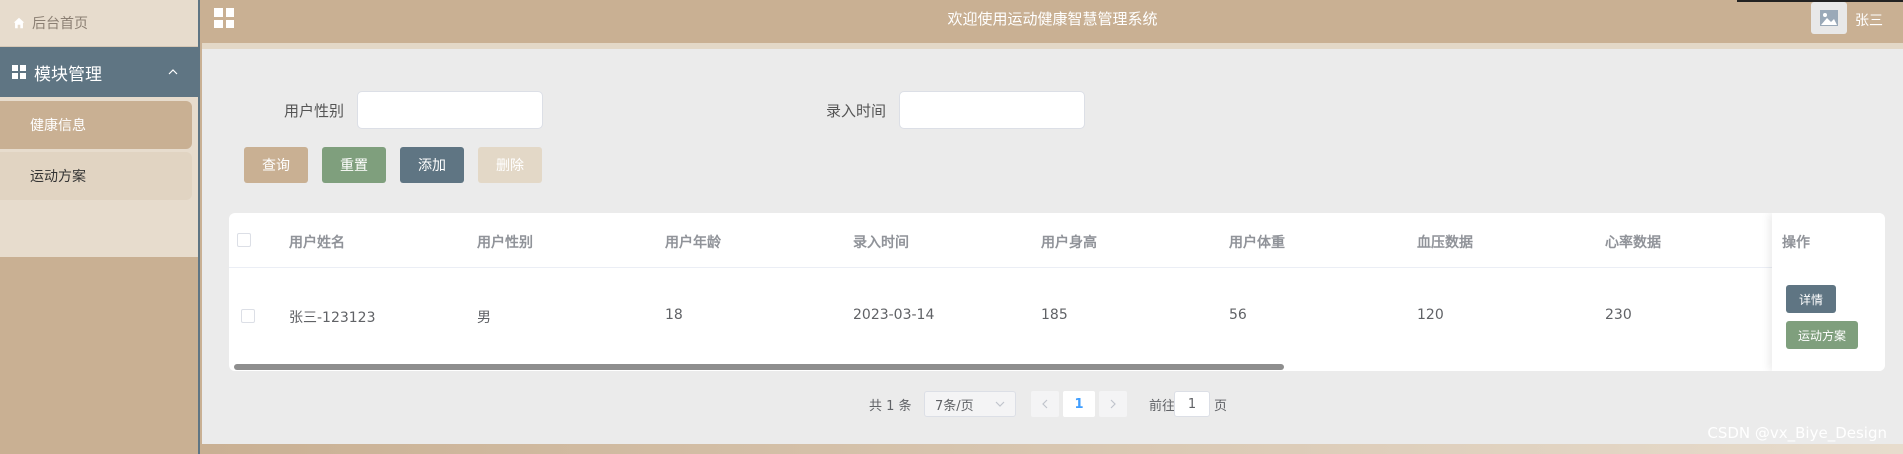  What do you see at coordinates (173, 72) in the screenshot?
I see `chevron-up-icon` at bounding box center [173, 72].